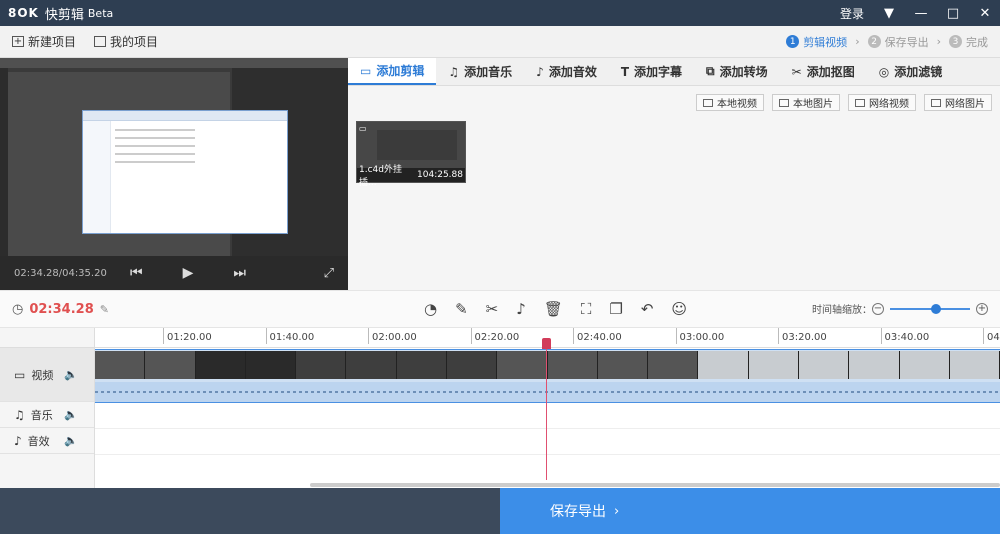 This screenshot has width=1000, height=534. Describe the element at coordinates (546, 343) in the screenshot. I see `playhead-handle` at that location.